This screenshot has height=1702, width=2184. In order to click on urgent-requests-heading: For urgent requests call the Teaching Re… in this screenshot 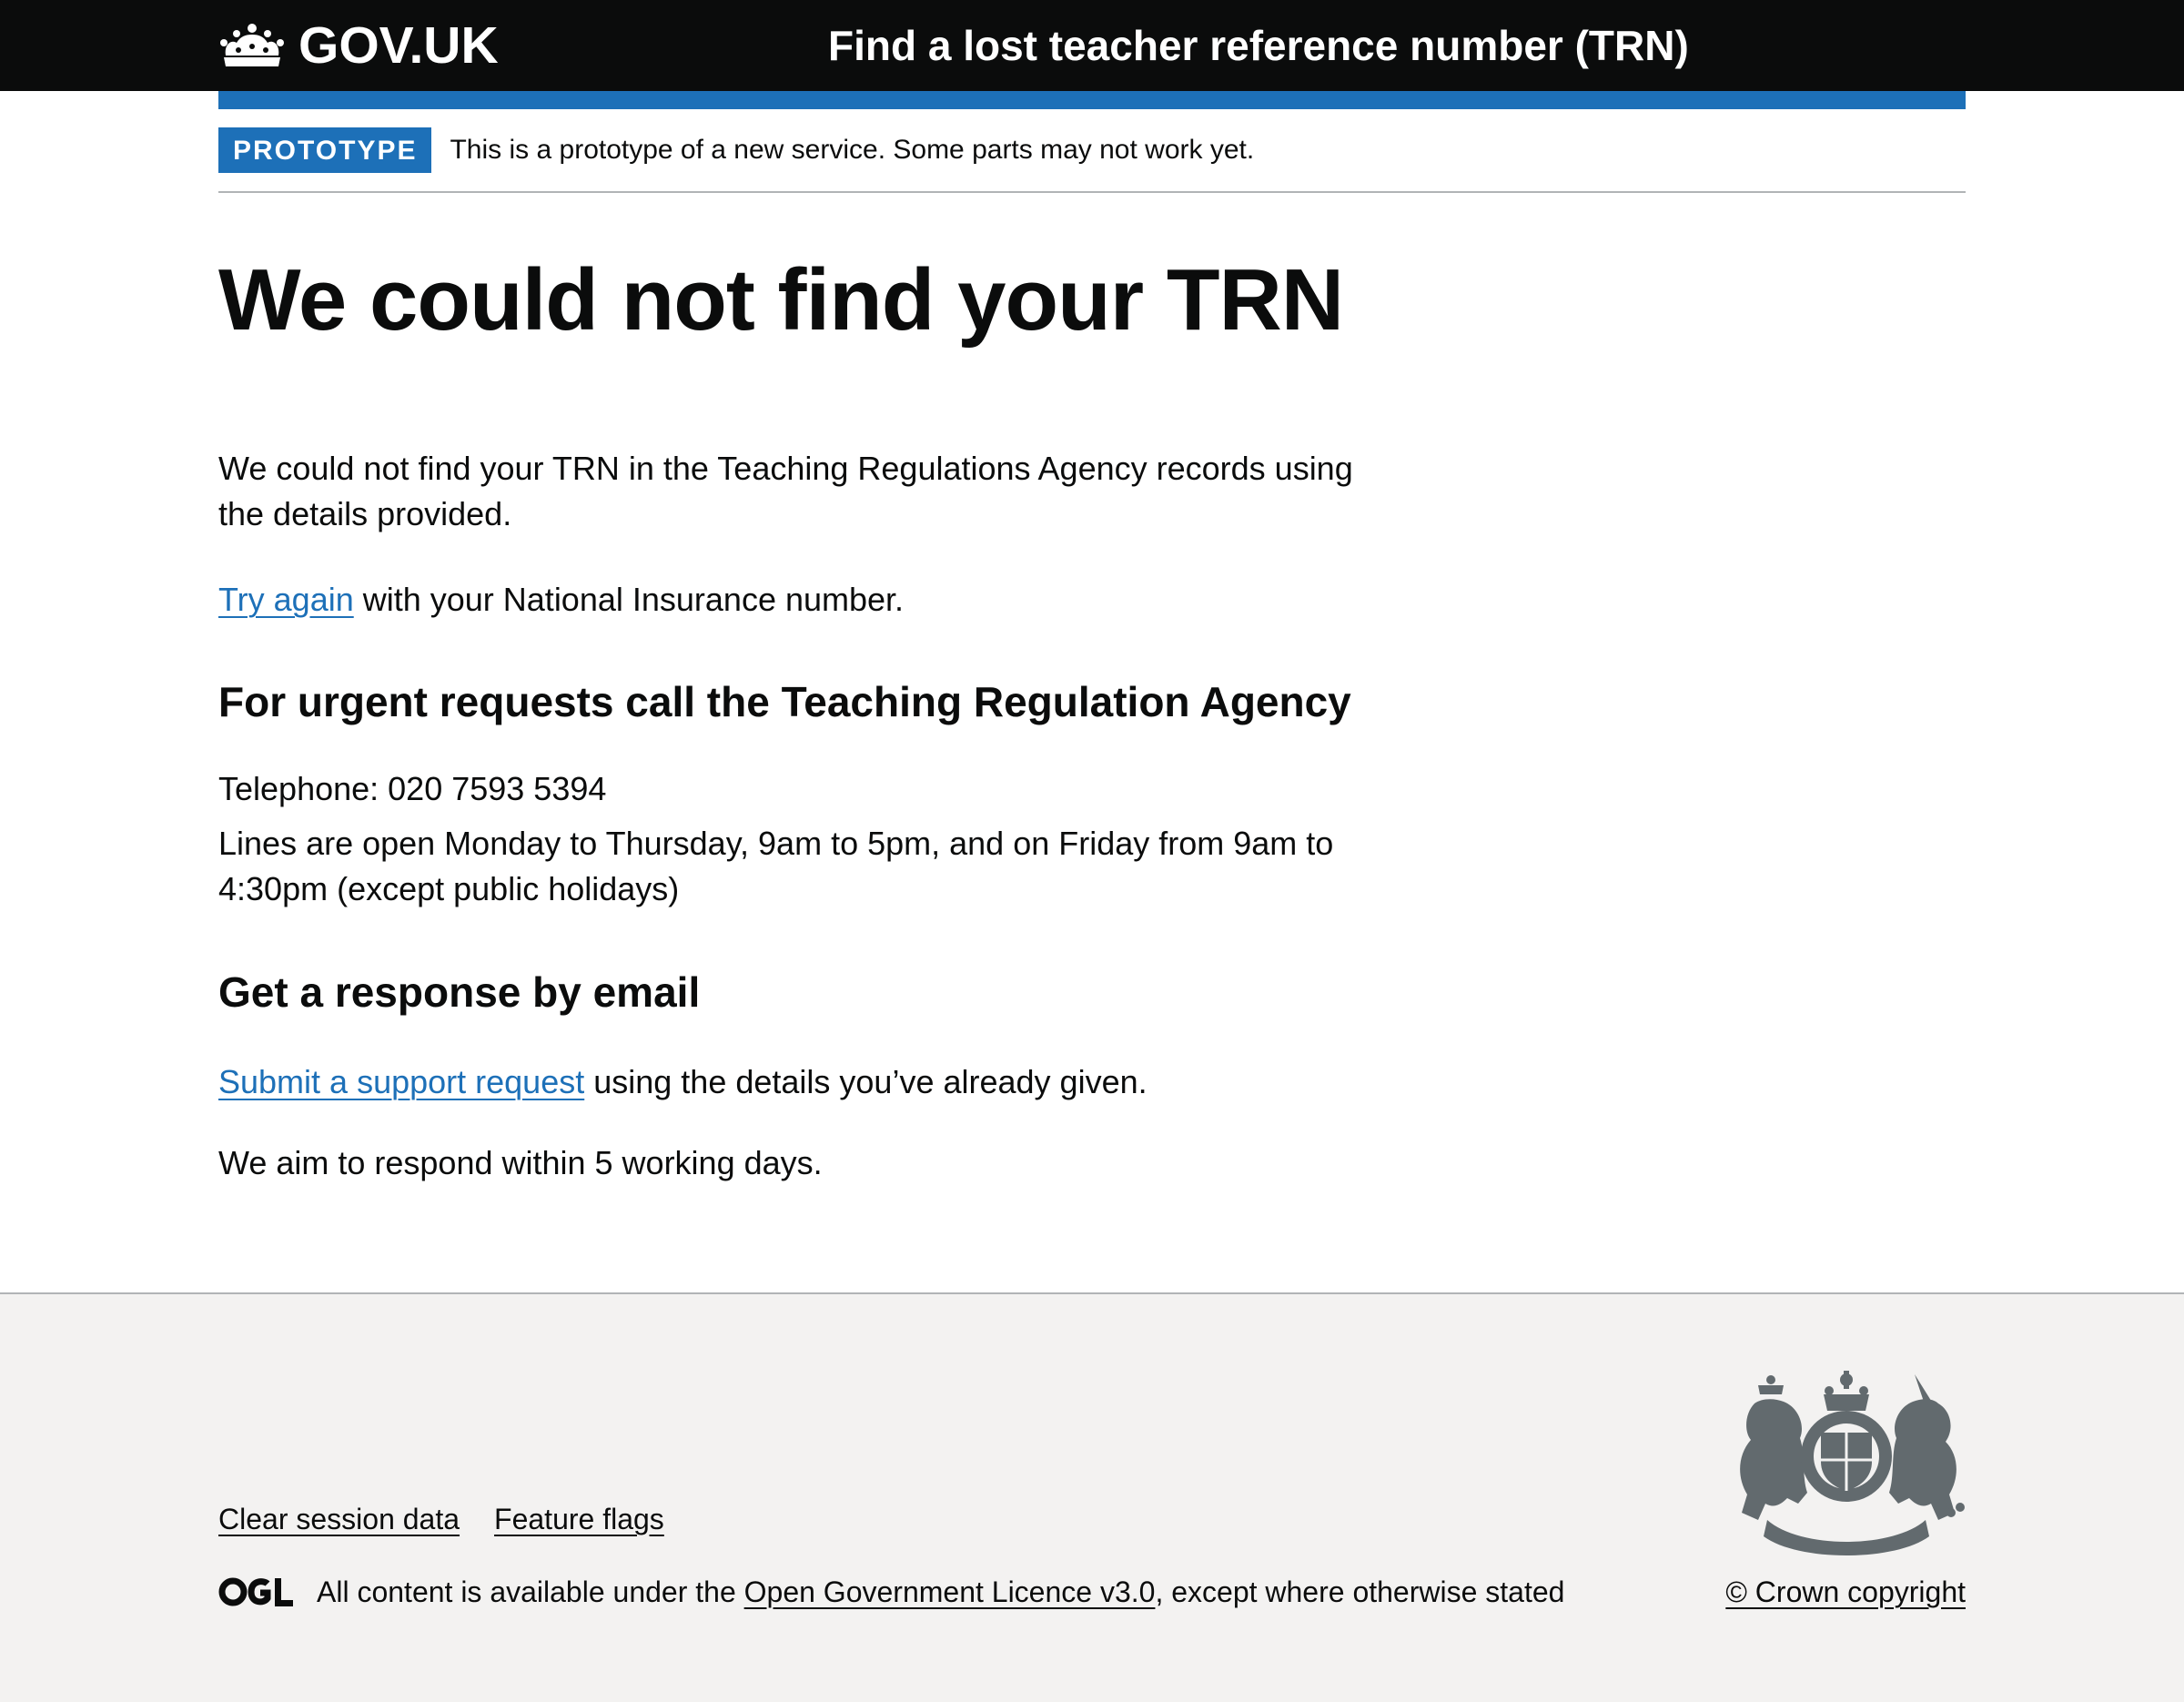, I will do `click(785, 701)`.